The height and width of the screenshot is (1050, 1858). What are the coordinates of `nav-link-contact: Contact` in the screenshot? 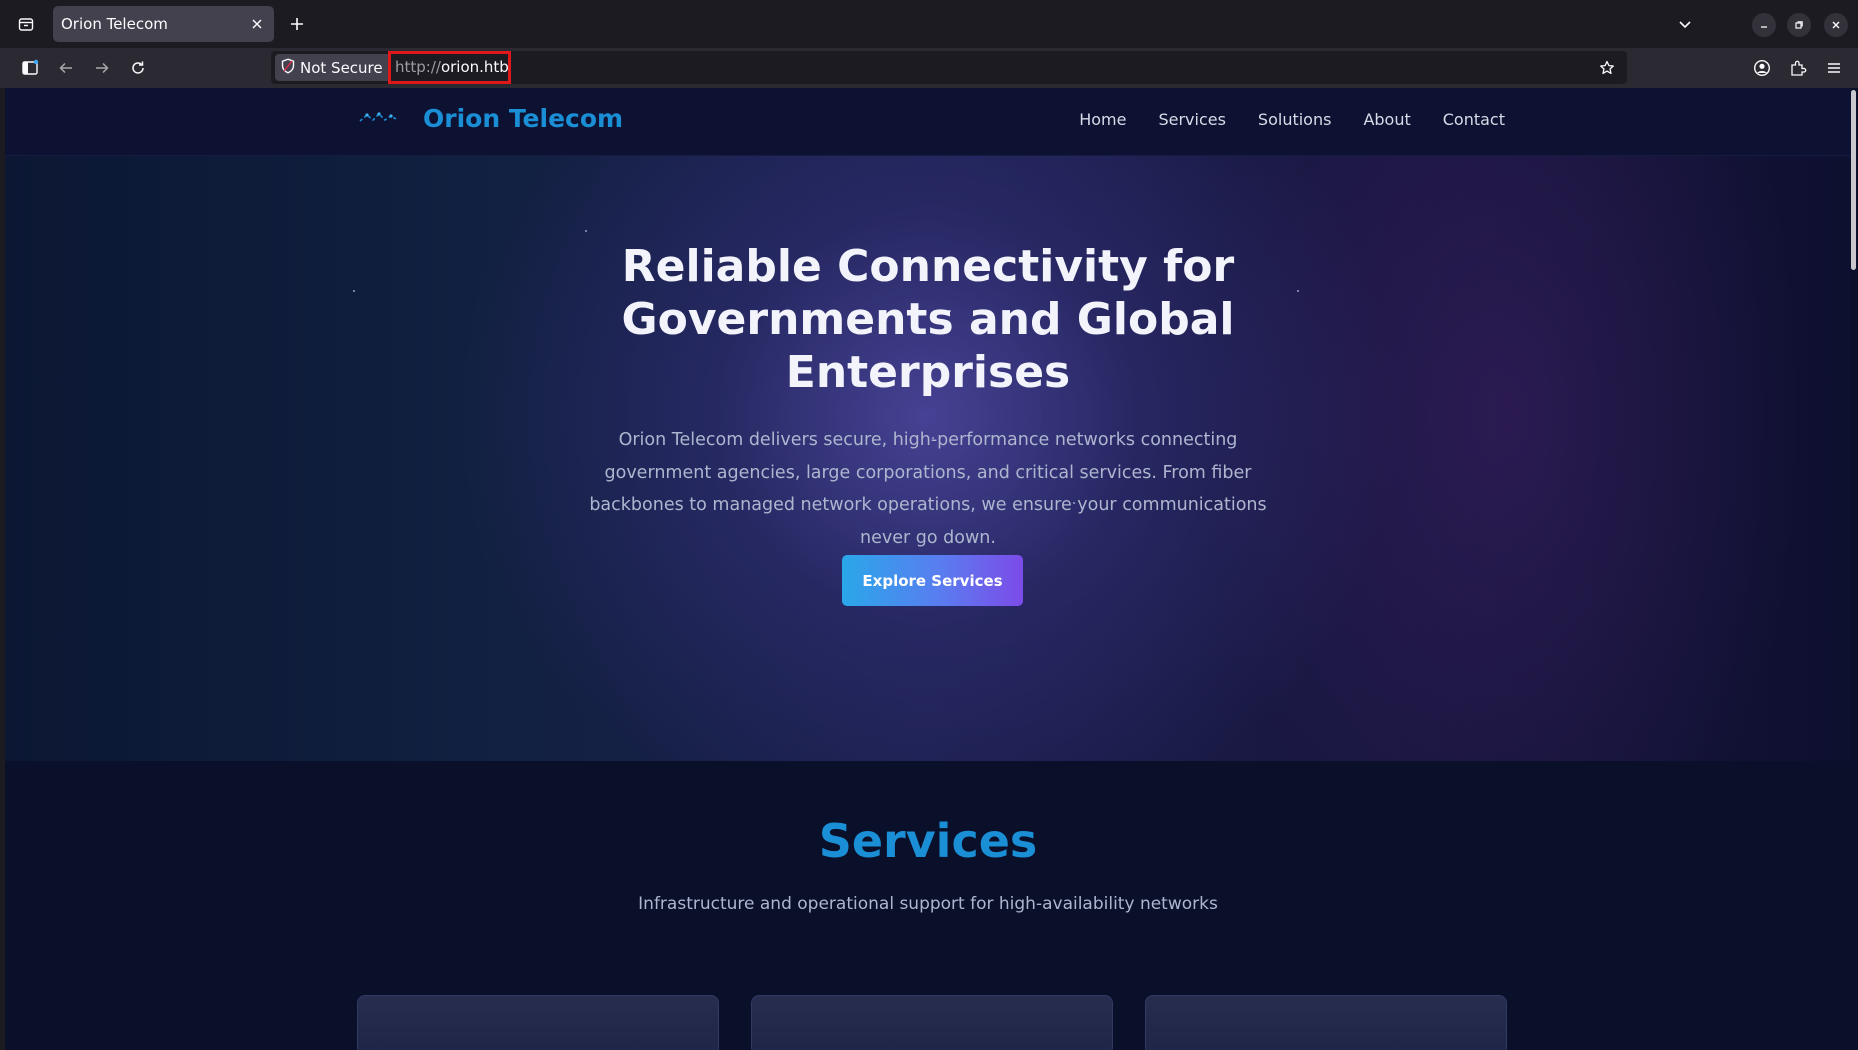 It's located at (1474, 119).